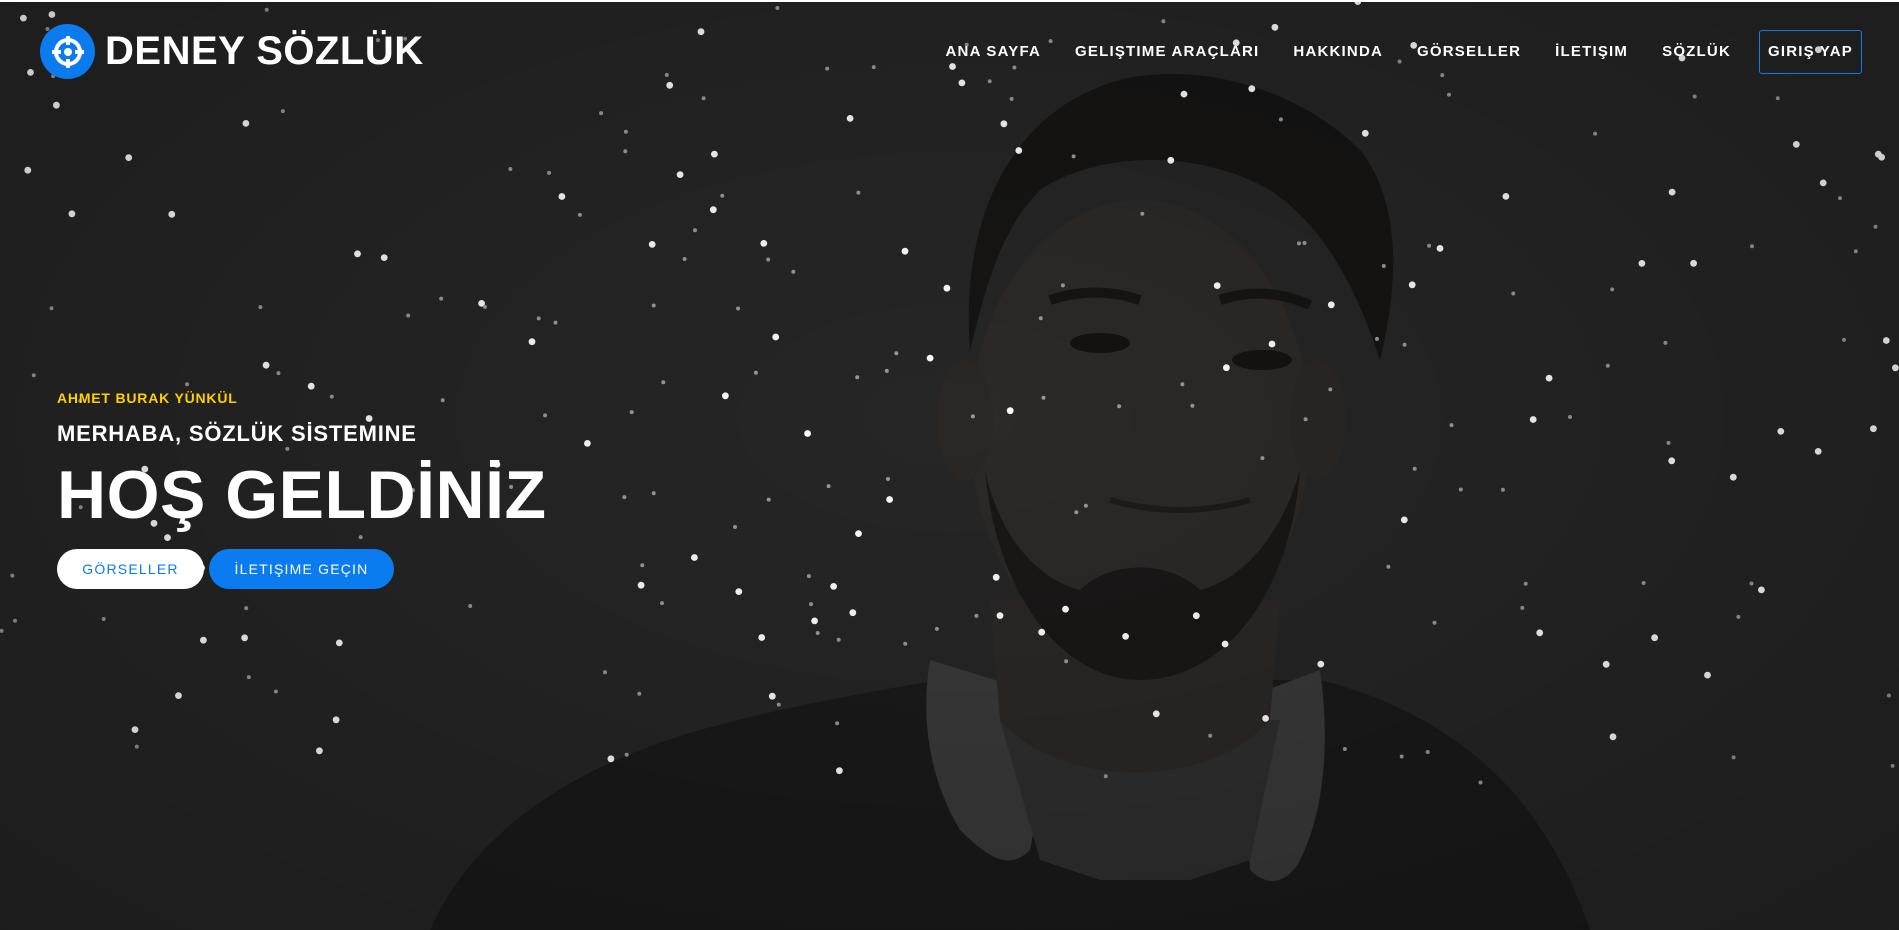 This screenshot has height=930, width=1899. Describe the element at coordinates (1167, 52) in the screenshot. I see `nav-item-gelistirme-araclari: GELIŞTIME ARAÇLARI` at that location.